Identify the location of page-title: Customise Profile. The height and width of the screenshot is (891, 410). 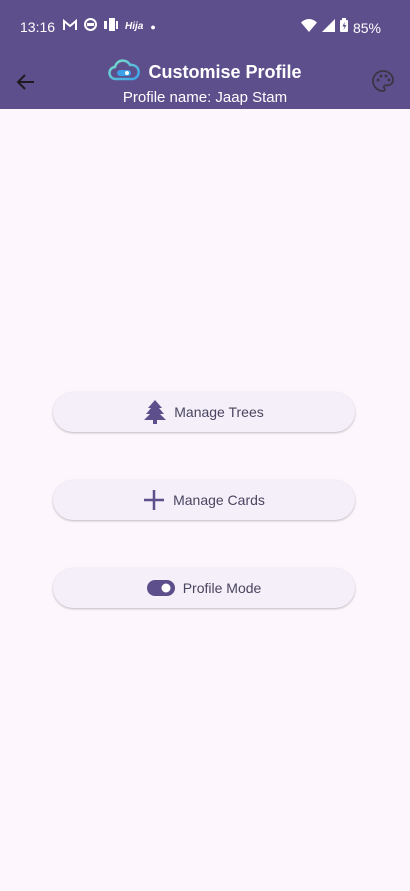
(225, 72).